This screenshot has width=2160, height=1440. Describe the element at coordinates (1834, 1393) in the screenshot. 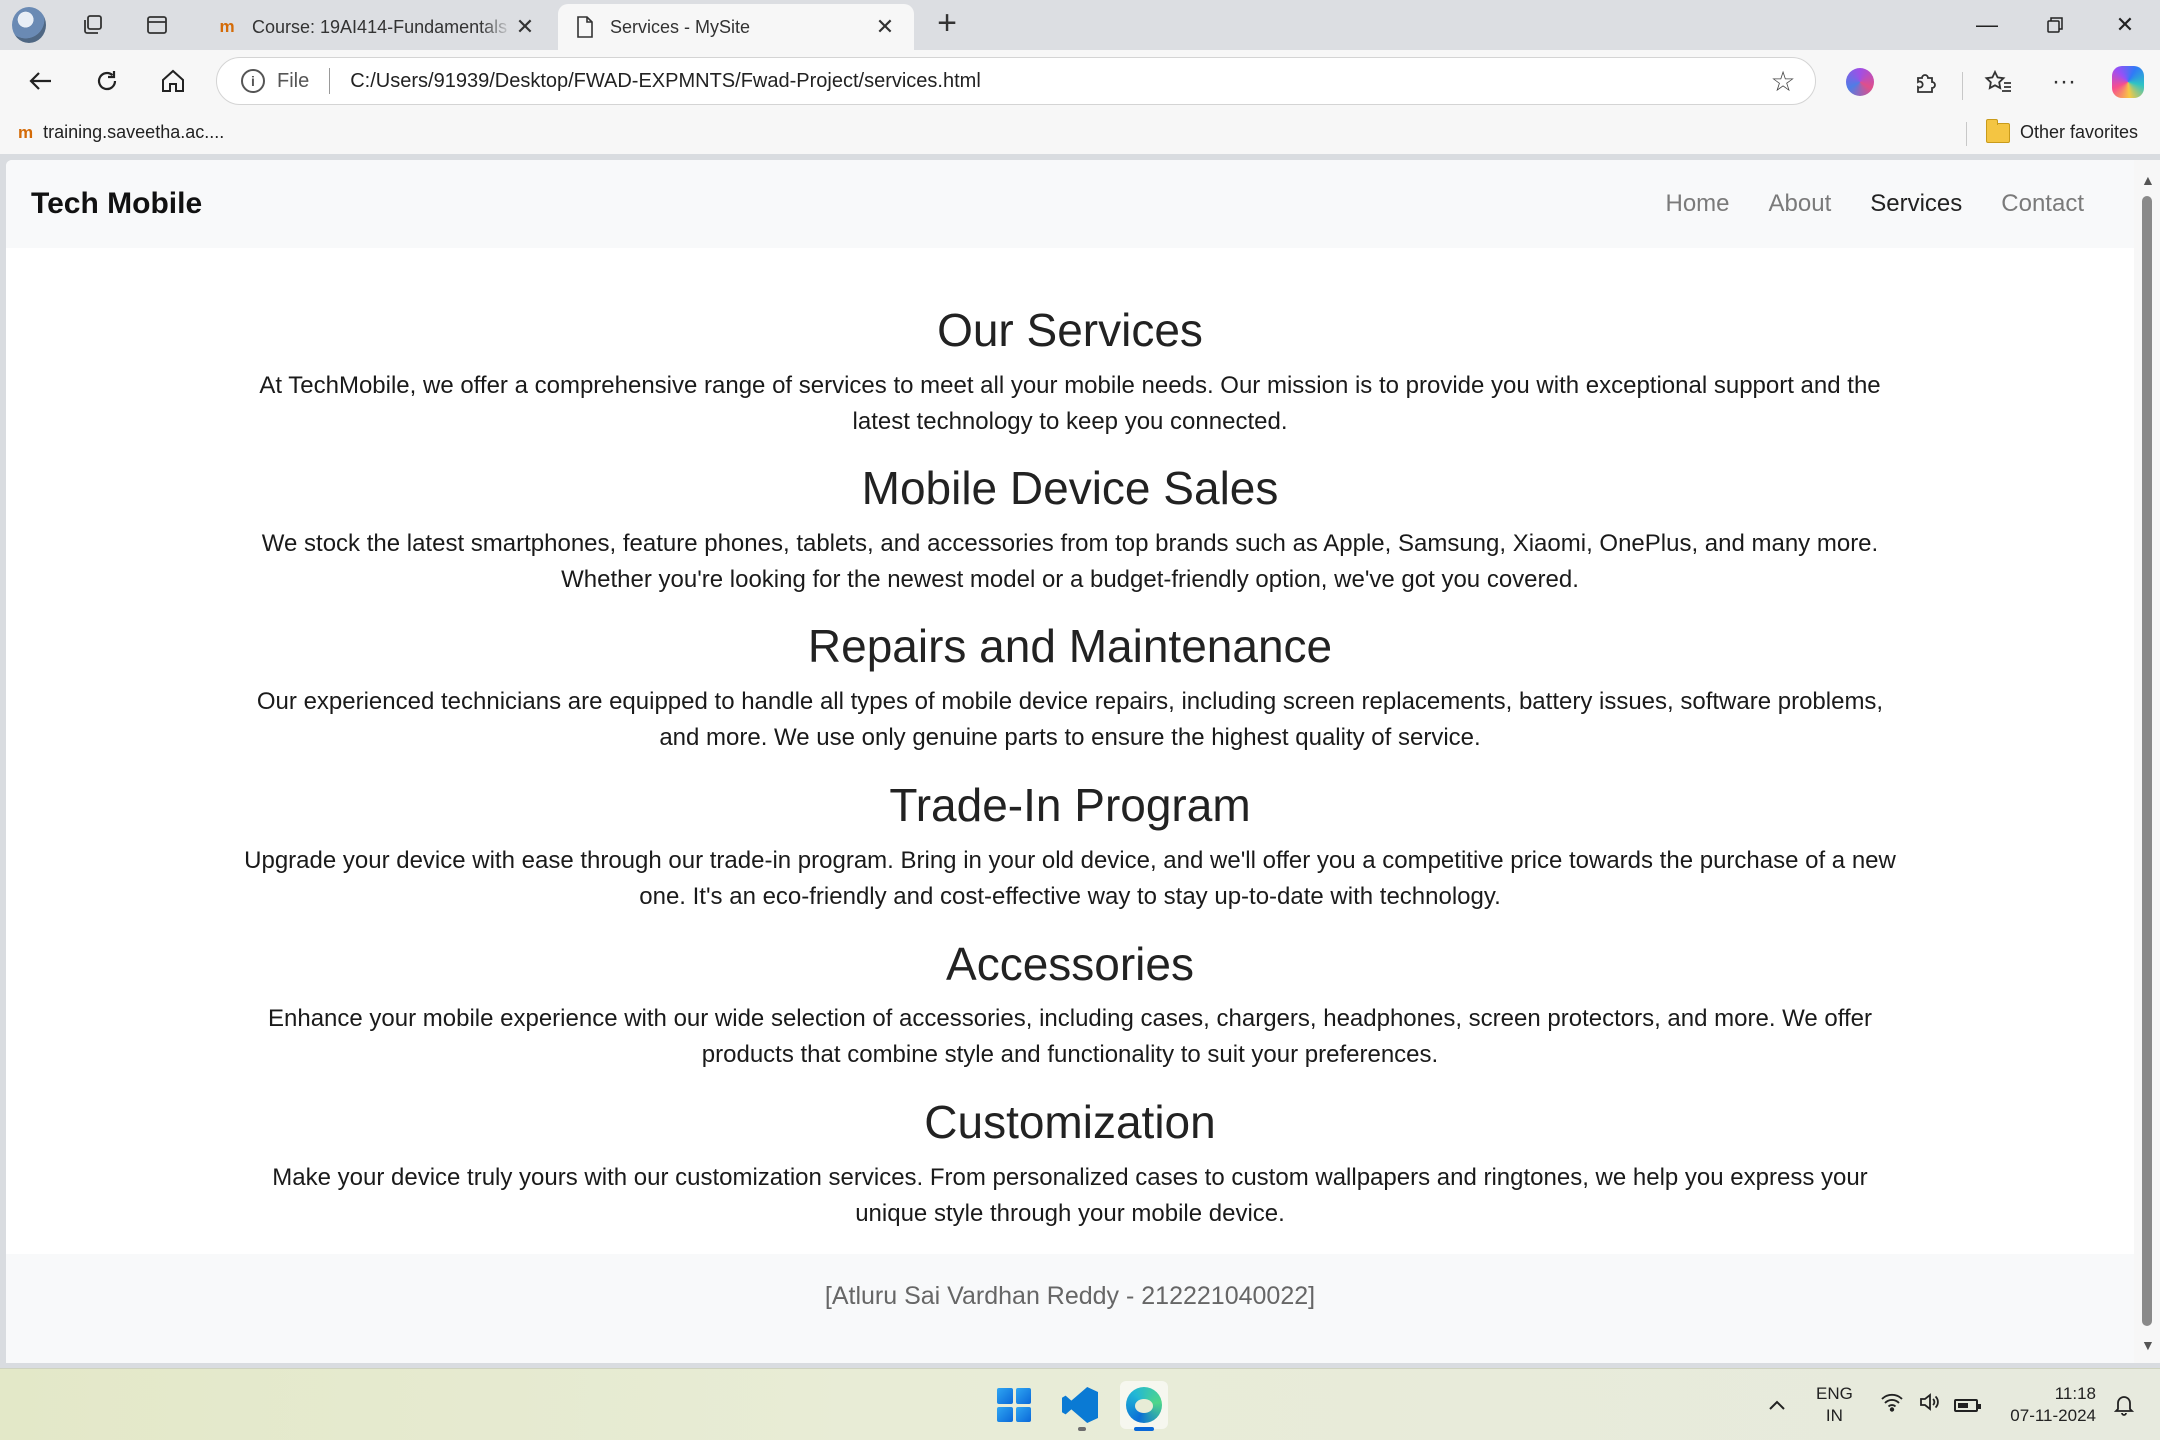

I see `language-code: ENG` at that location.